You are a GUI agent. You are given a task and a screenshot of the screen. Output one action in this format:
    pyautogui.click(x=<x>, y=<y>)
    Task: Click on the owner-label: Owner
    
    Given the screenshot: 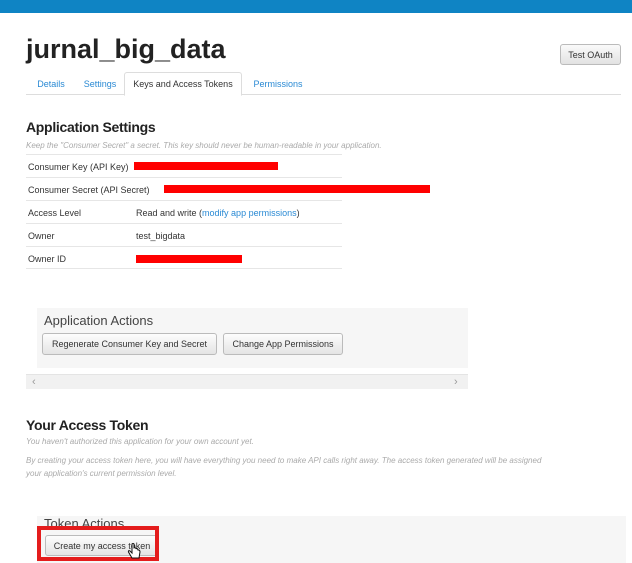 What is the action you would take?
    pyautogui.click(x=41, y=236)
    